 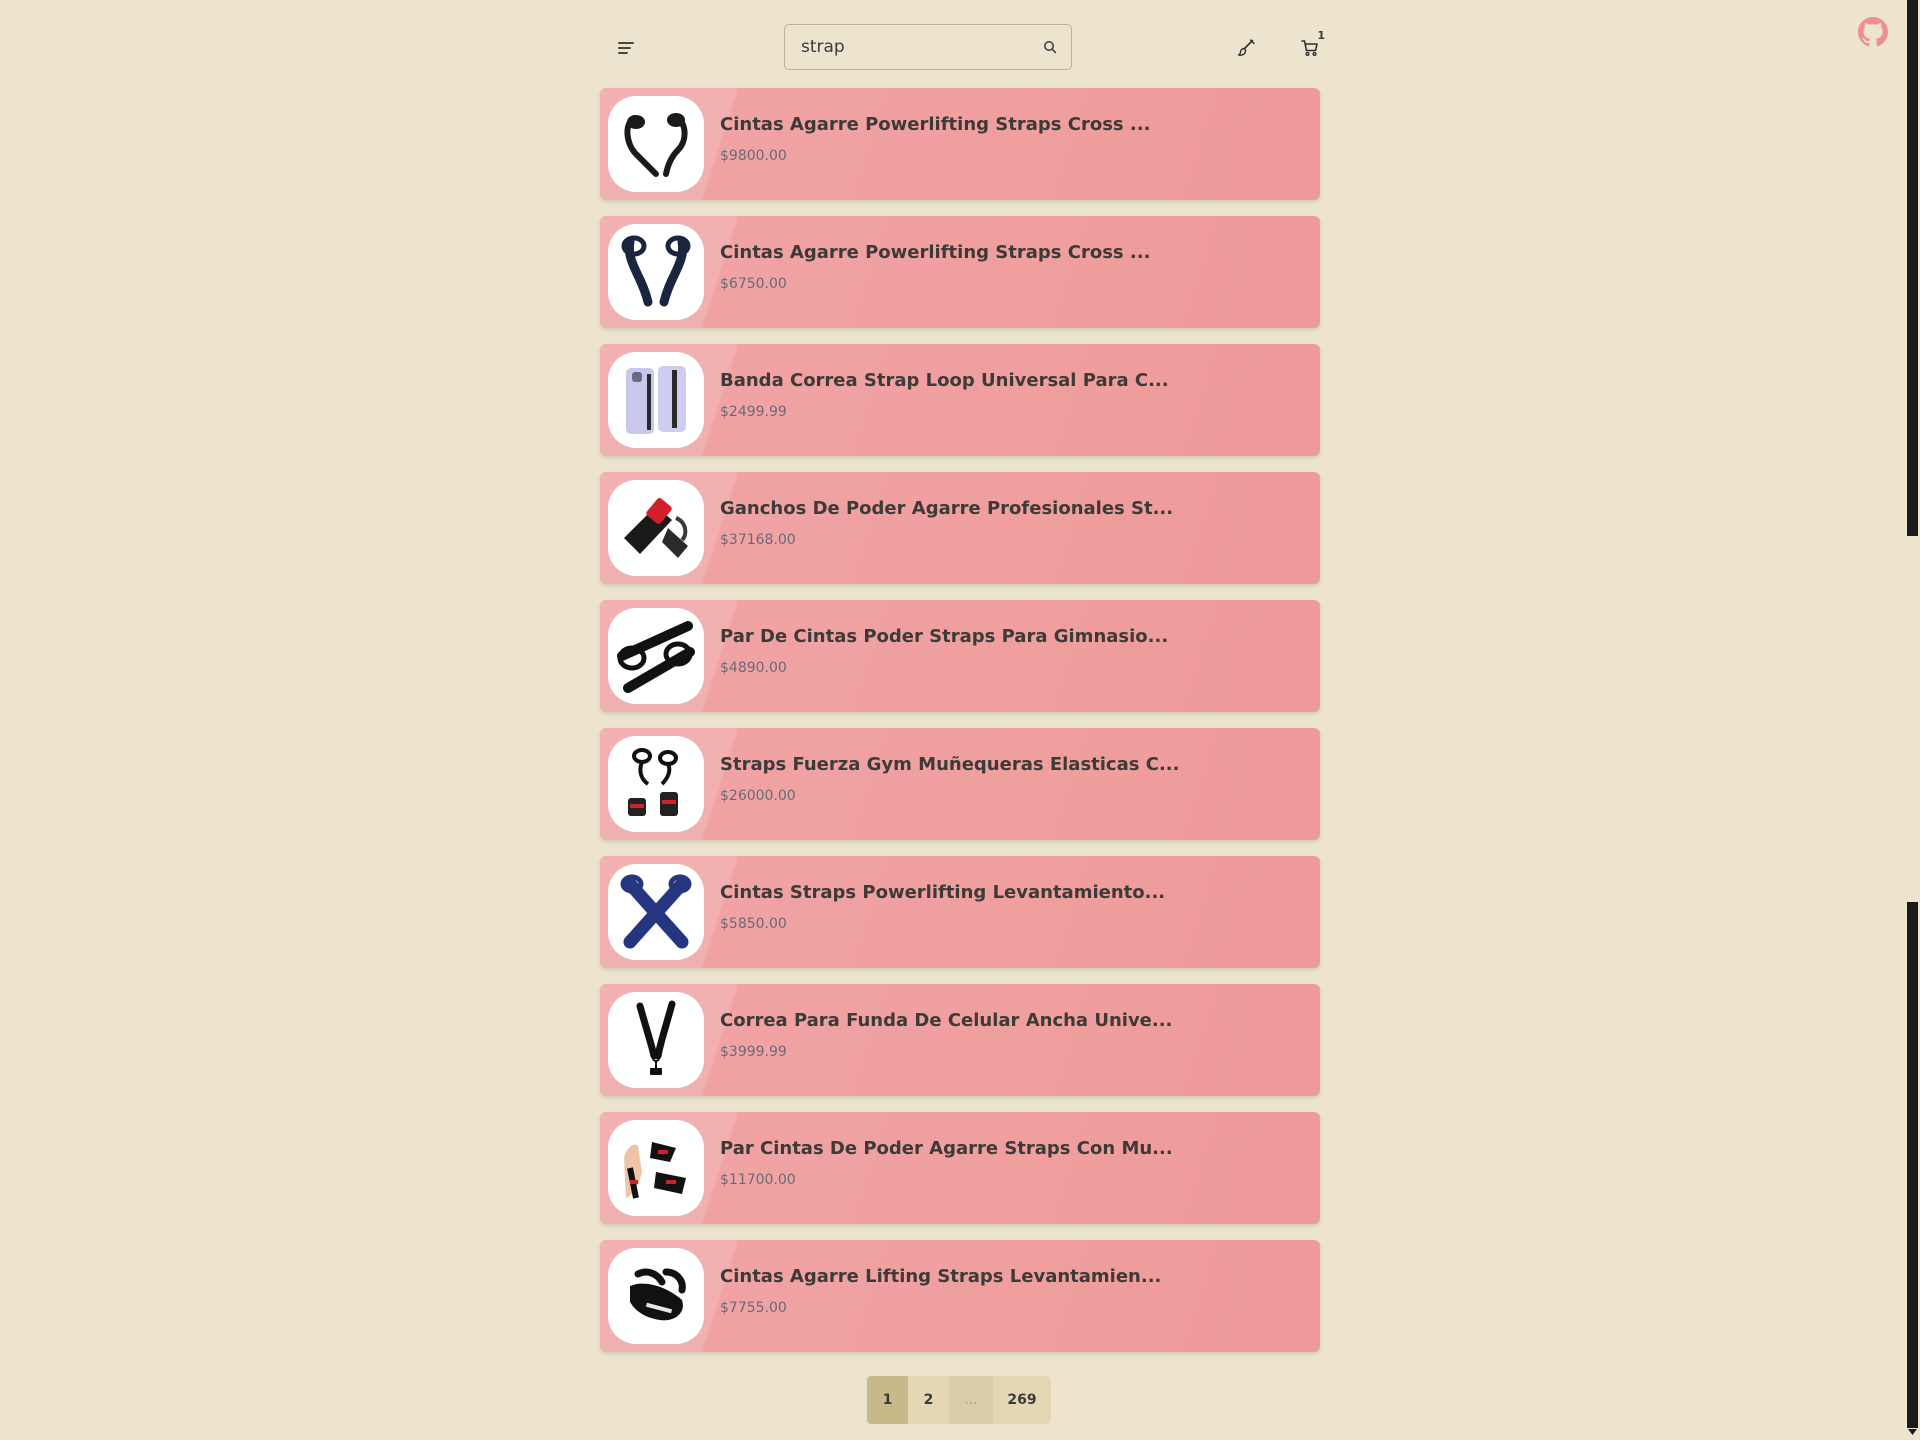 What do you see at coordinates (1050, 47) in the screenshot?
I see `search-icon` at bounding box center [1050, 47].